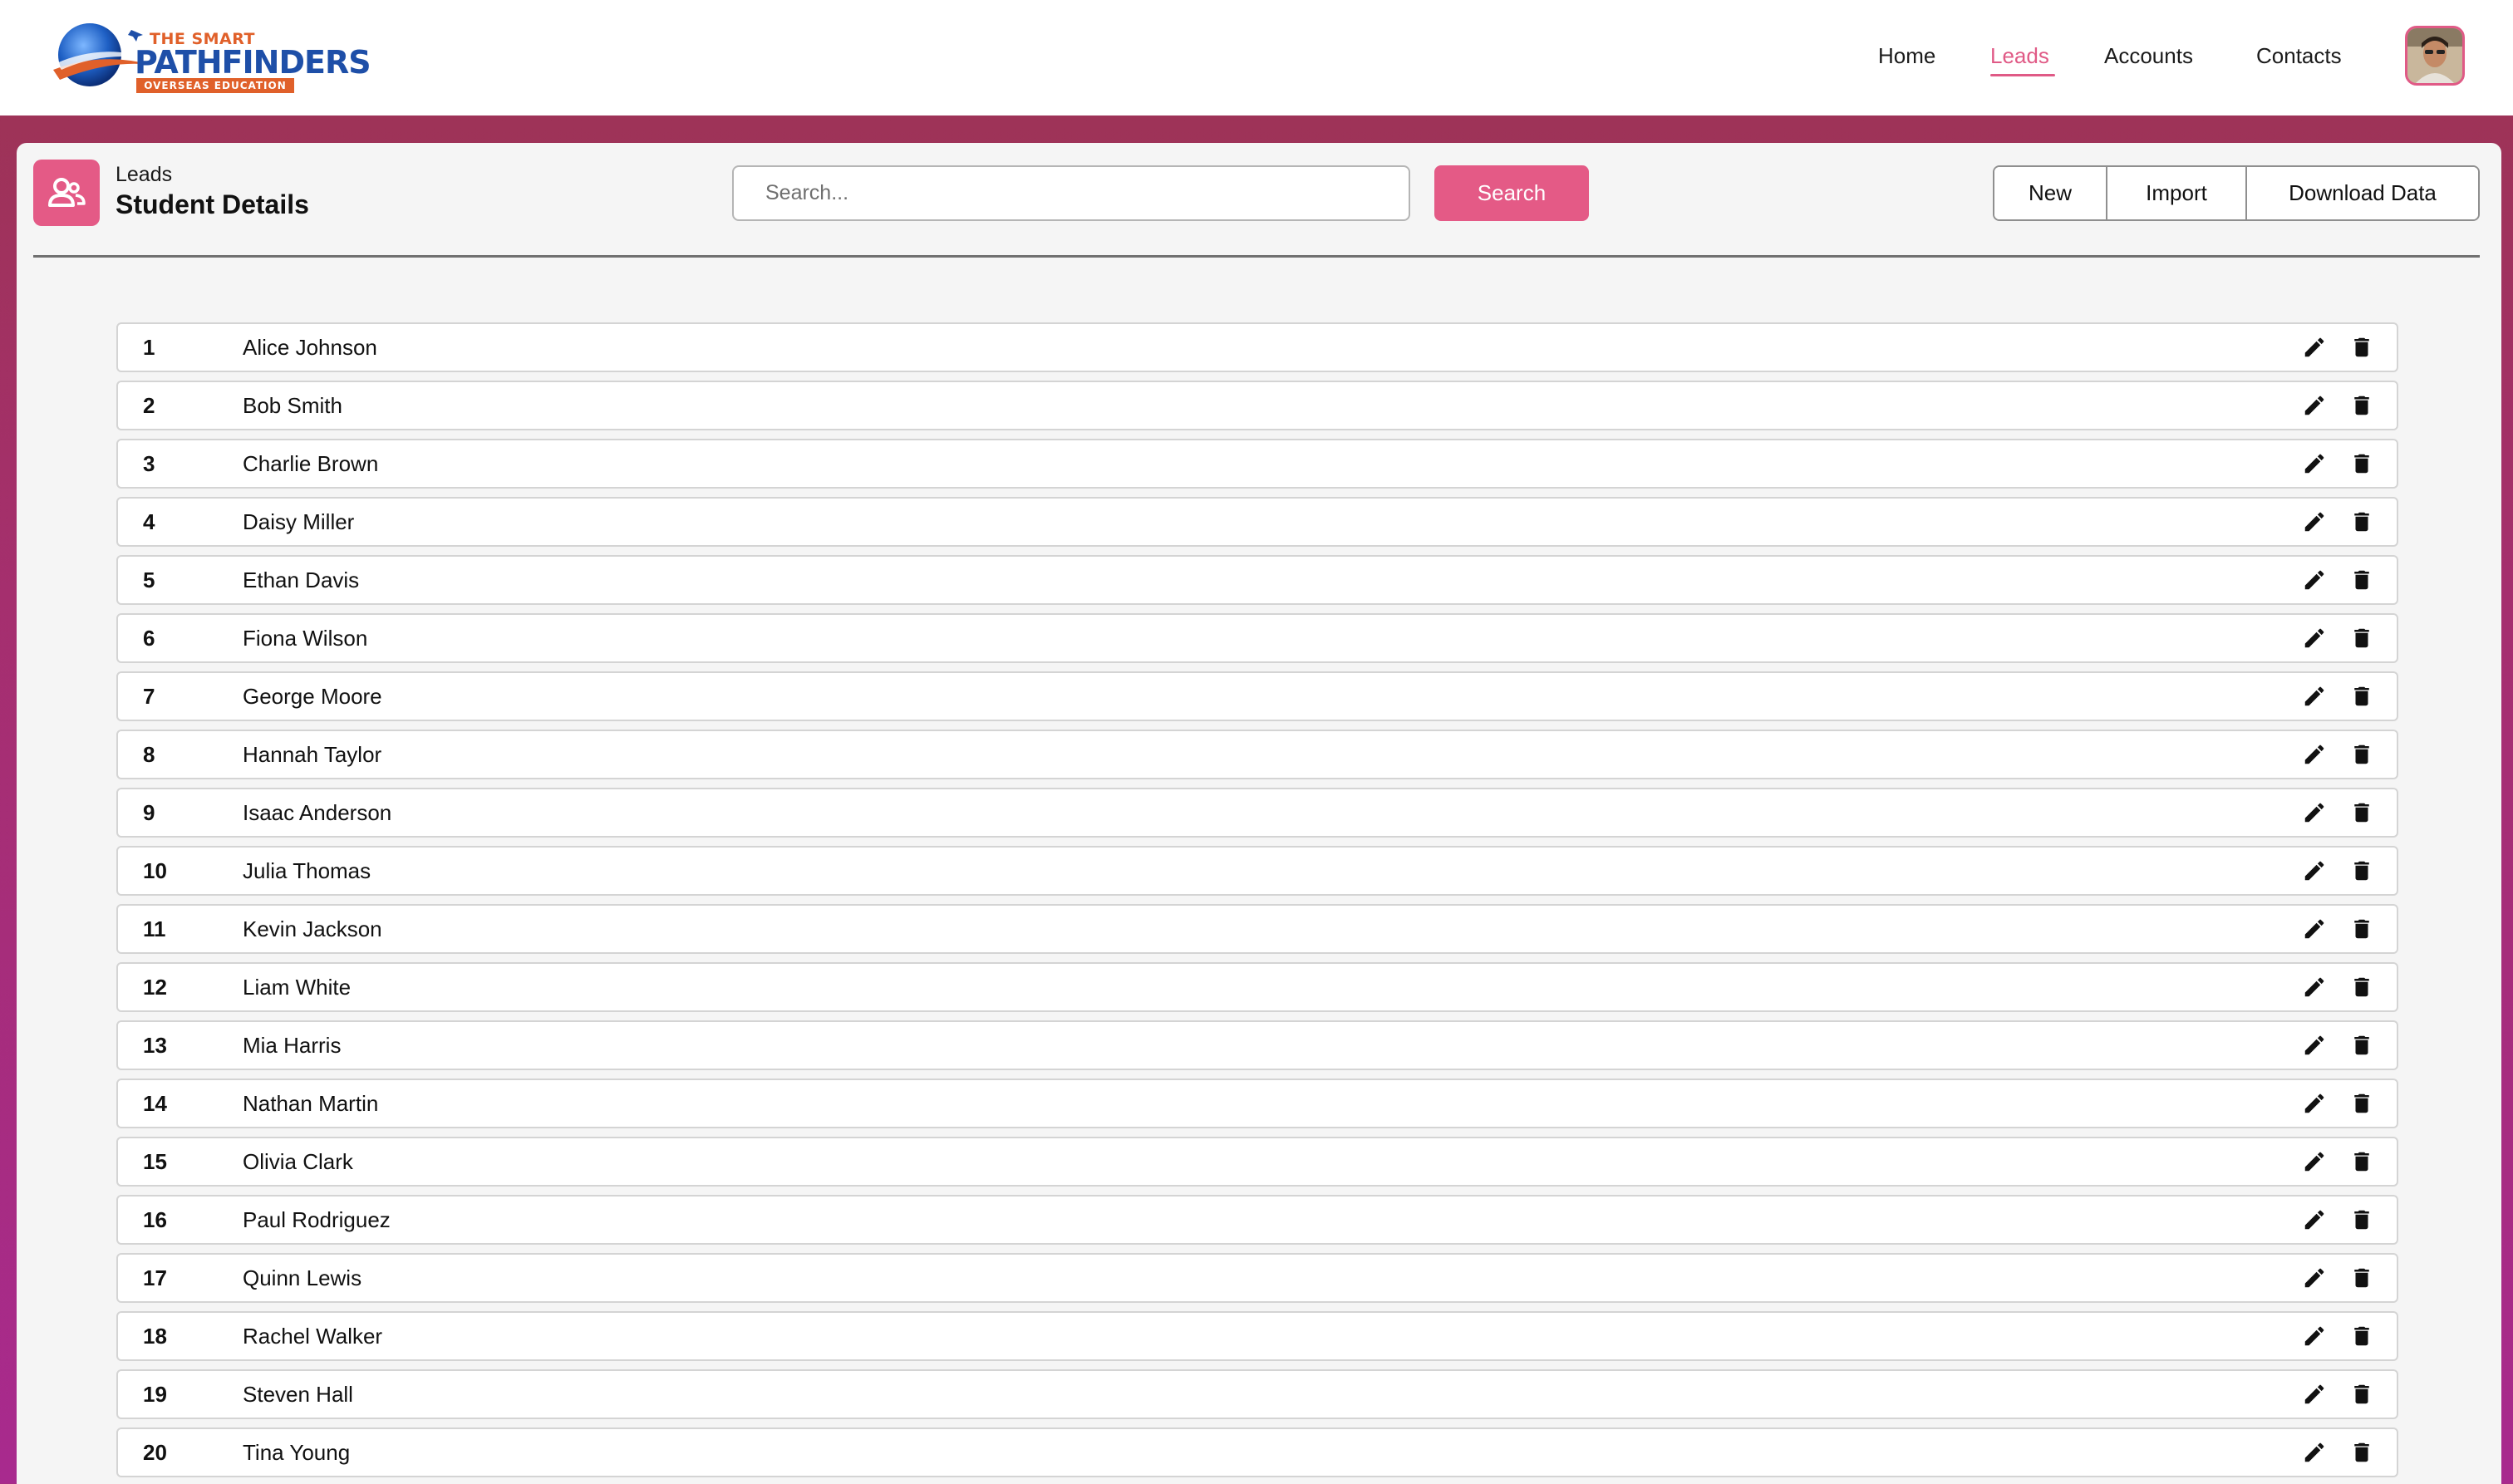 The width and height of the screenshot is (2513, 1484). What do you see at coordinates (1257, 1103) in the screenshot?
I see `list-item: 14 Nathan Martin` at bounding box center [1257, 1103].